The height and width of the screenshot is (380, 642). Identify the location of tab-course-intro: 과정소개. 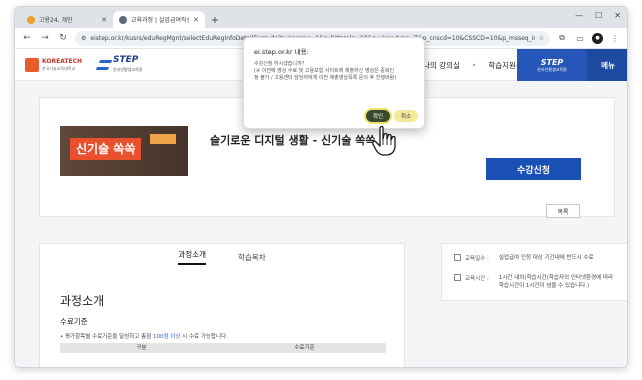
(192, 257).